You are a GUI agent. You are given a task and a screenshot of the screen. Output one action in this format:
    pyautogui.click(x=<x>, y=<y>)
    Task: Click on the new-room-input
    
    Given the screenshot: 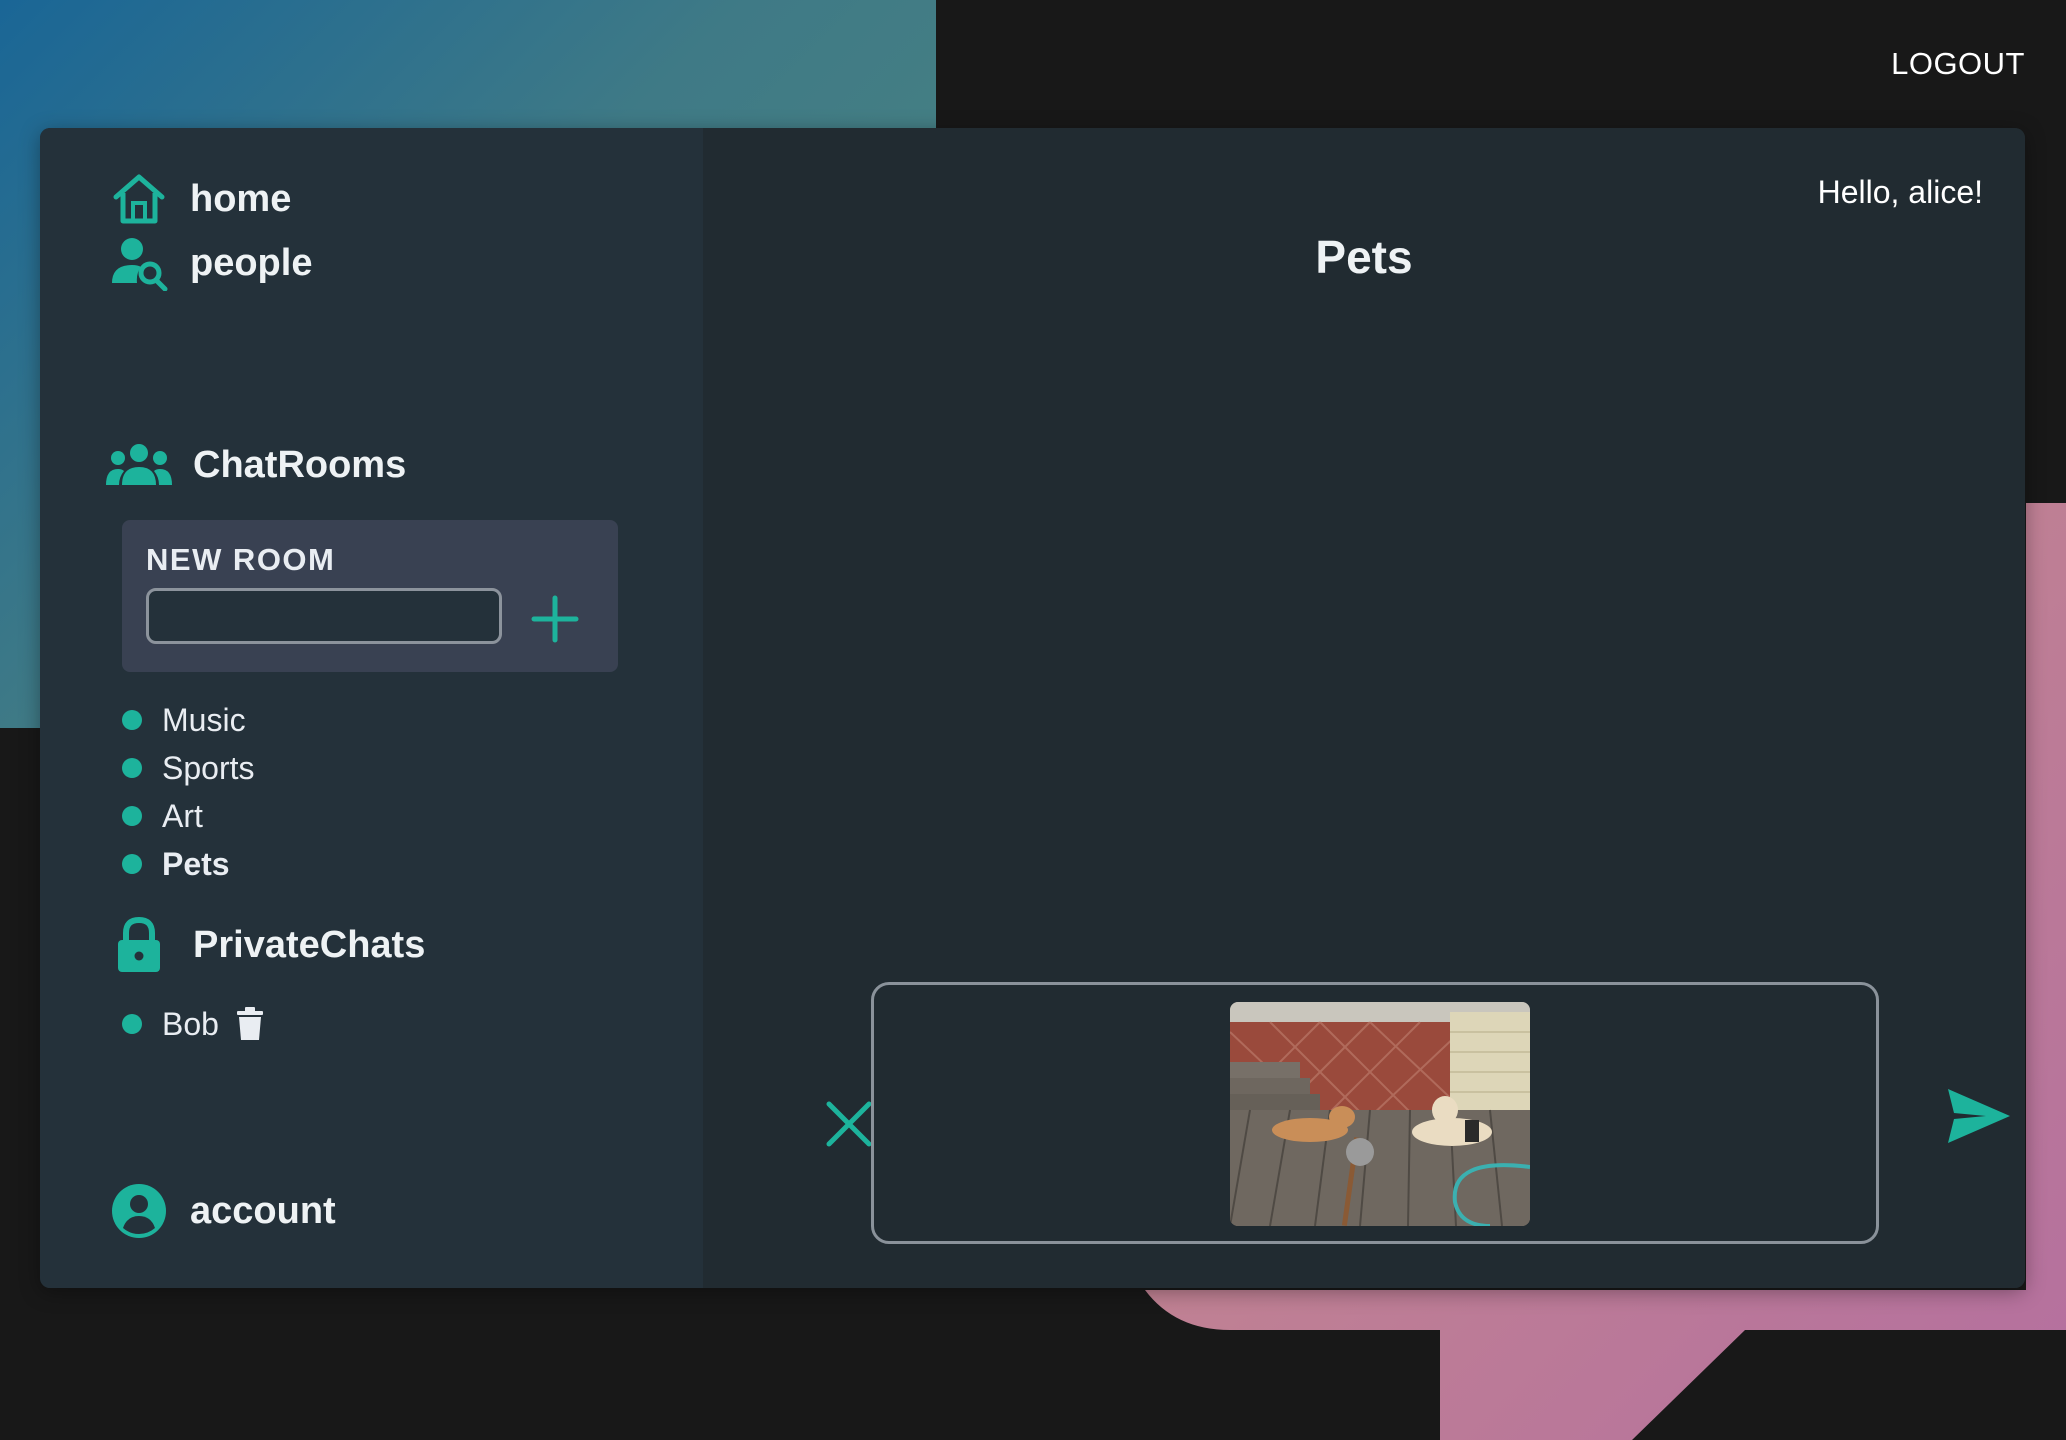 What is the action you would take?
    pyautogui.click(x=324, y=616)
    